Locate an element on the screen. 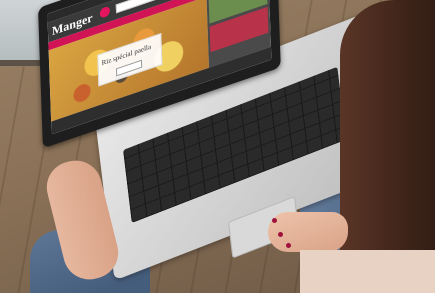  person-sweater is located at coordinates (367, 271).